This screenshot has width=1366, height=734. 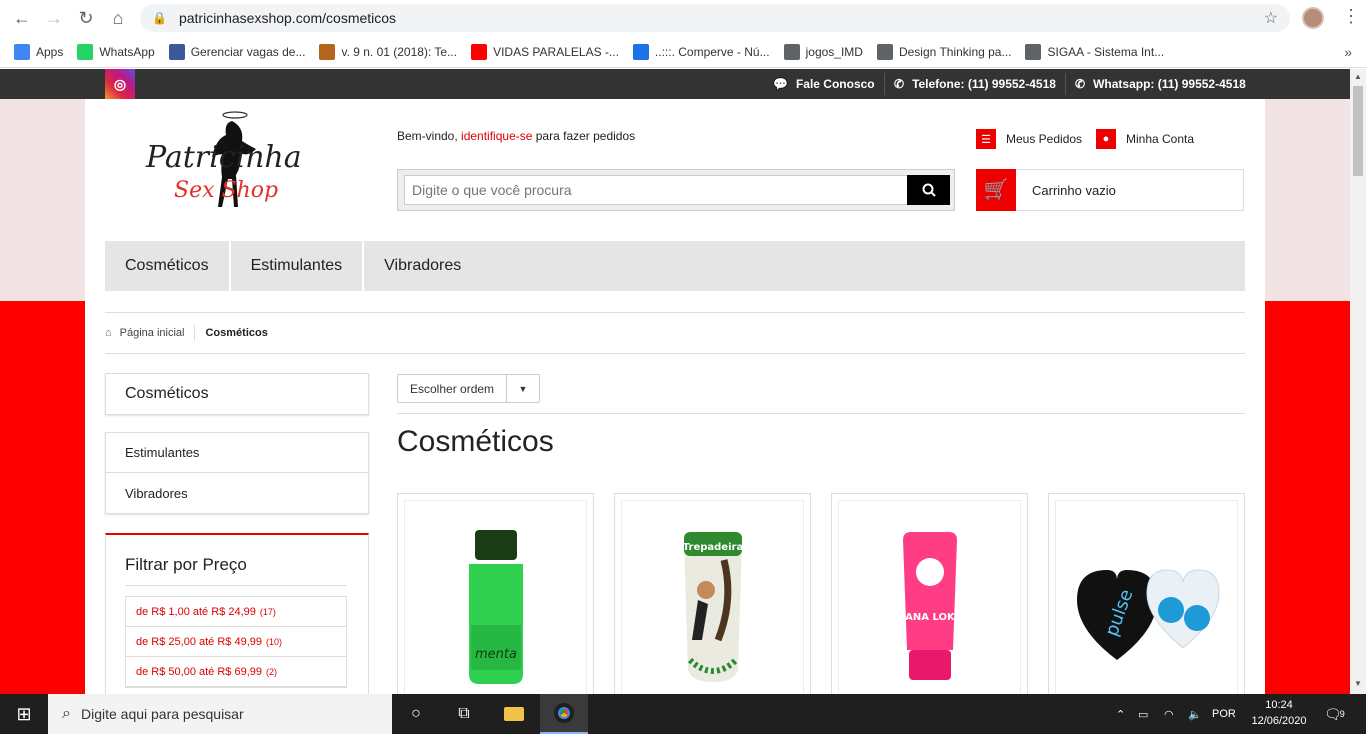 I want to click on product-card: pulse, so click(x=1146, y=593).